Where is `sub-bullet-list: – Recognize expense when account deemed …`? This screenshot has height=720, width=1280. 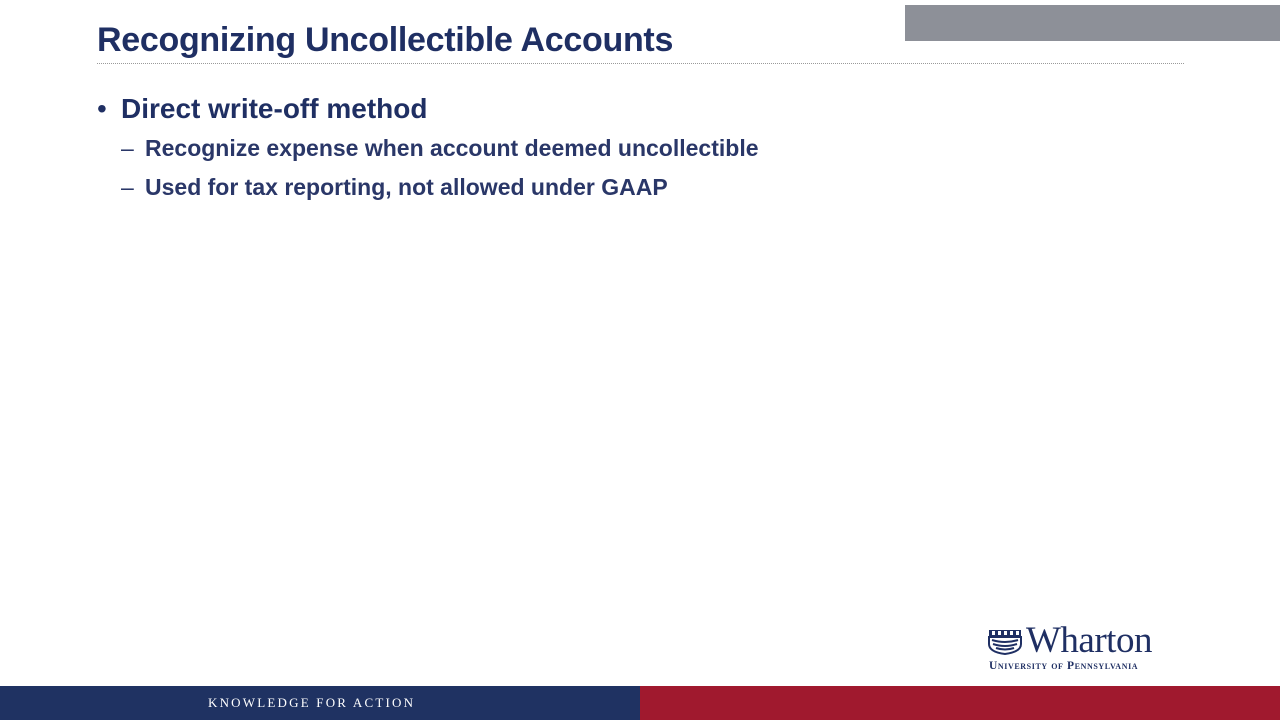
sub-bullet-list: – Recognize expense when account deemed … is located at coordinates (440, 173).